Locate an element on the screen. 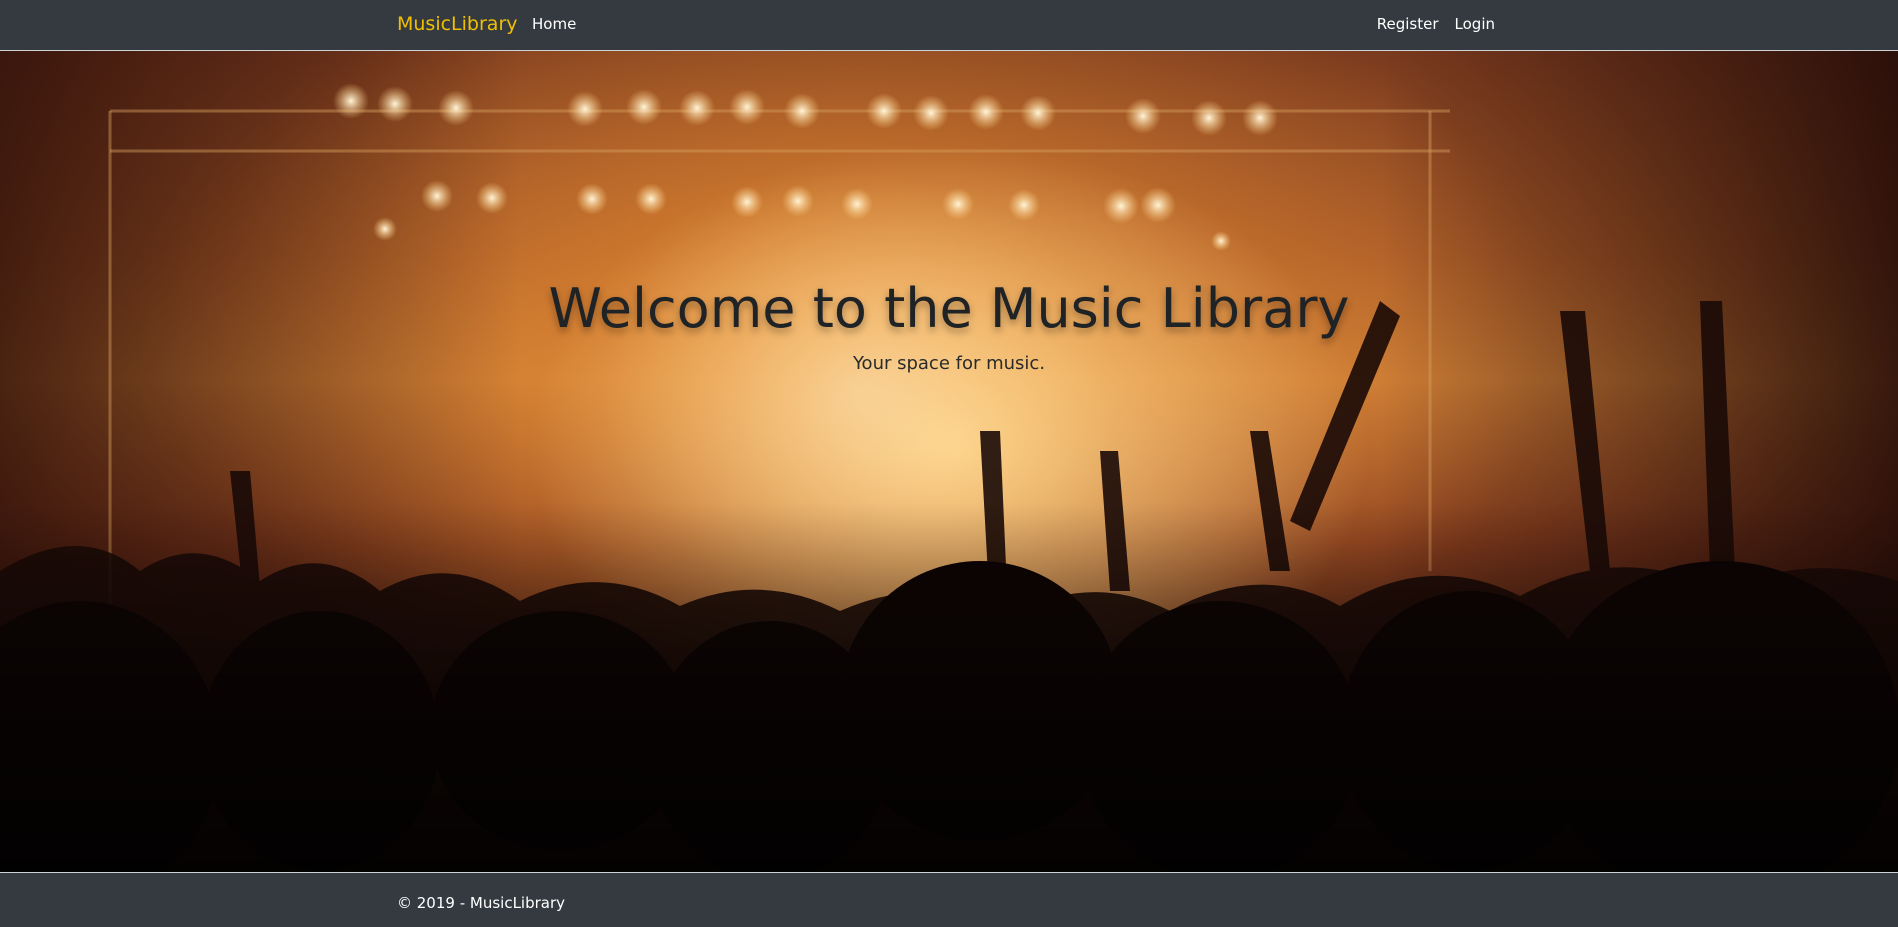 The image size is (1898, 927). navbar-container: MusicLibrary Home Register Login is located at coordinates (948, 25).